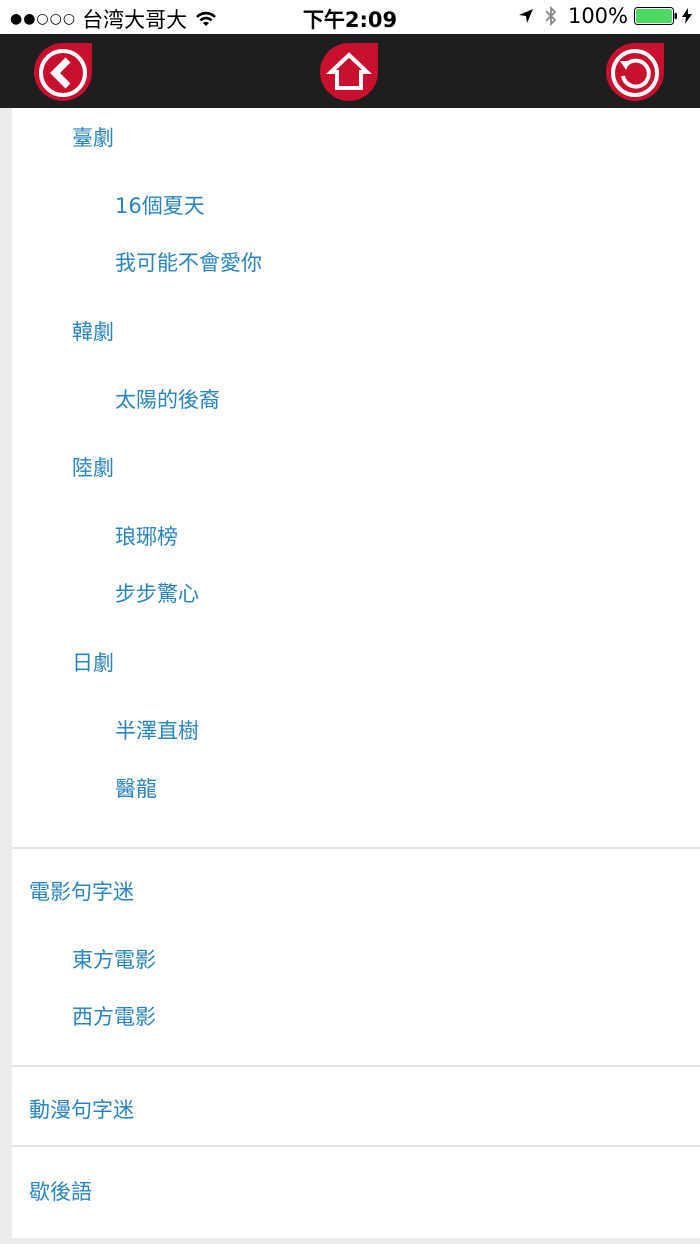 This screenshot has width=700, height=1244. Describe the element at coordinates (188, 262) in the screenshot. I see `menu-item-i-may-not-love-you: 我可能不會愛你` at that location.